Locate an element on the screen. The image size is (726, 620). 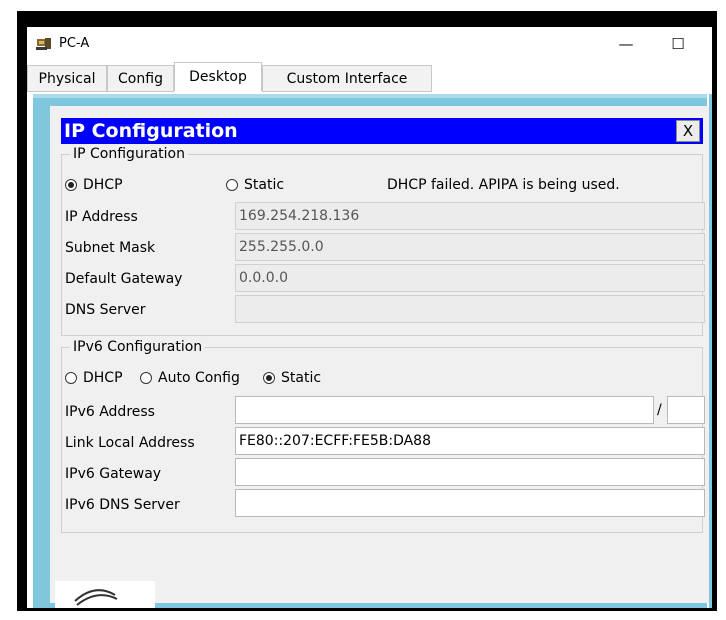
dialog-title: IP Configuration is located at coordinates (151, 131).